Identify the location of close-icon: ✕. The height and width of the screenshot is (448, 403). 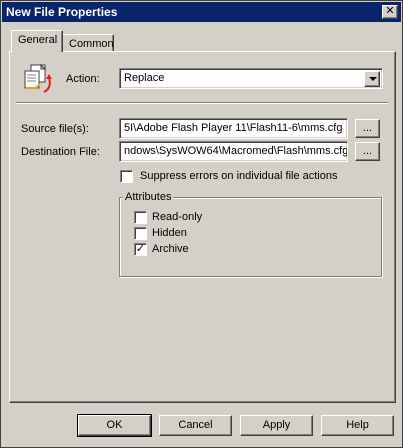
(390, 11).